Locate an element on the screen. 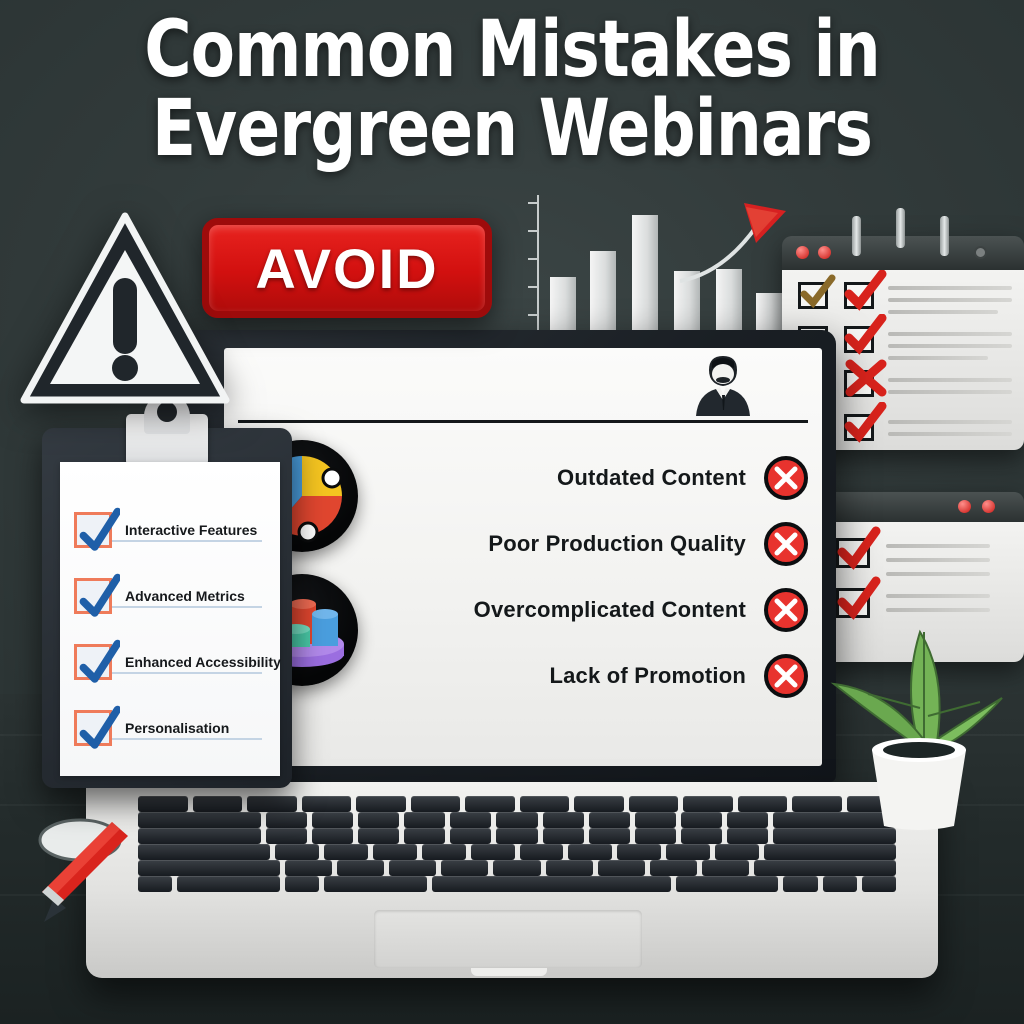  mistake-label: Lack of Promotion is located at coordinates (647, 675).